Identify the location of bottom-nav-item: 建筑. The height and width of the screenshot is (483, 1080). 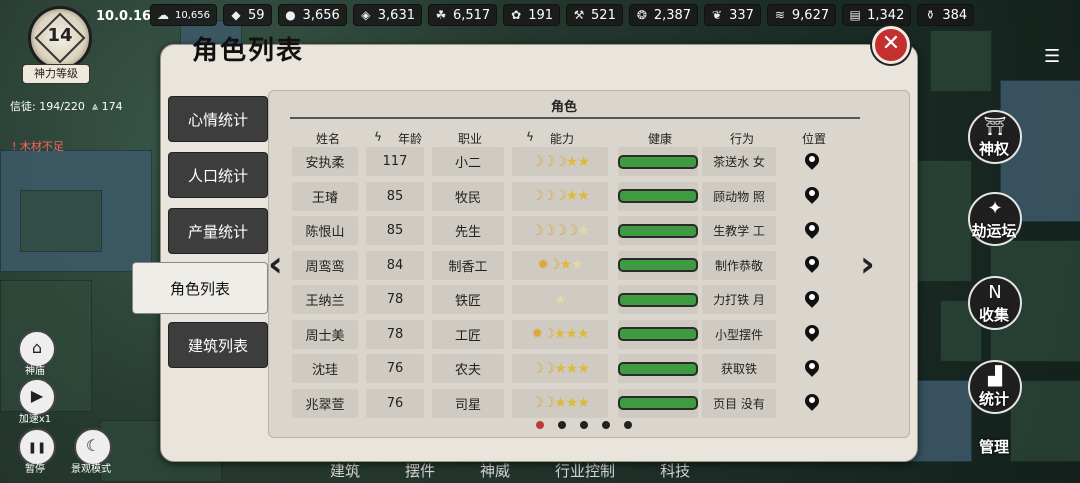
(345, 470).